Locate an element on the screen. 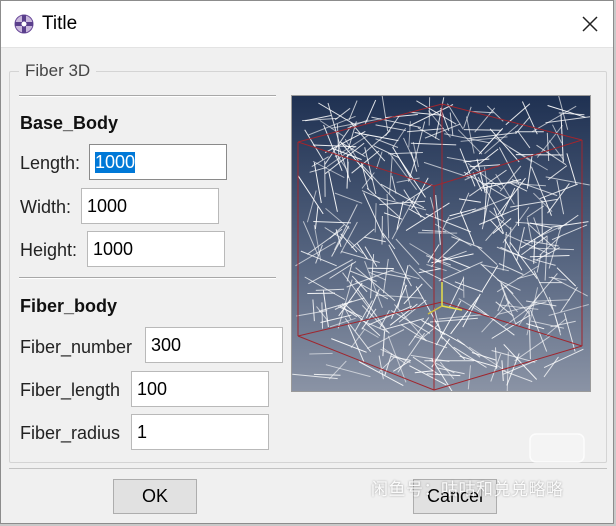 This screenshot has width=616, height=526. width-input is located at coordinates (150, 206).